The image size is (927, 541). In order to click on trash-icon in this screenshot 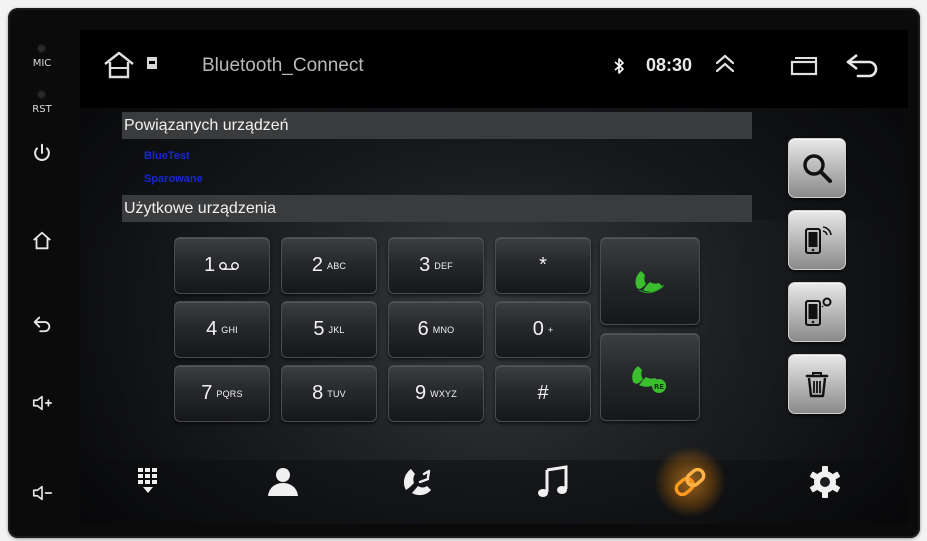, I will do `click(817, 385)`.